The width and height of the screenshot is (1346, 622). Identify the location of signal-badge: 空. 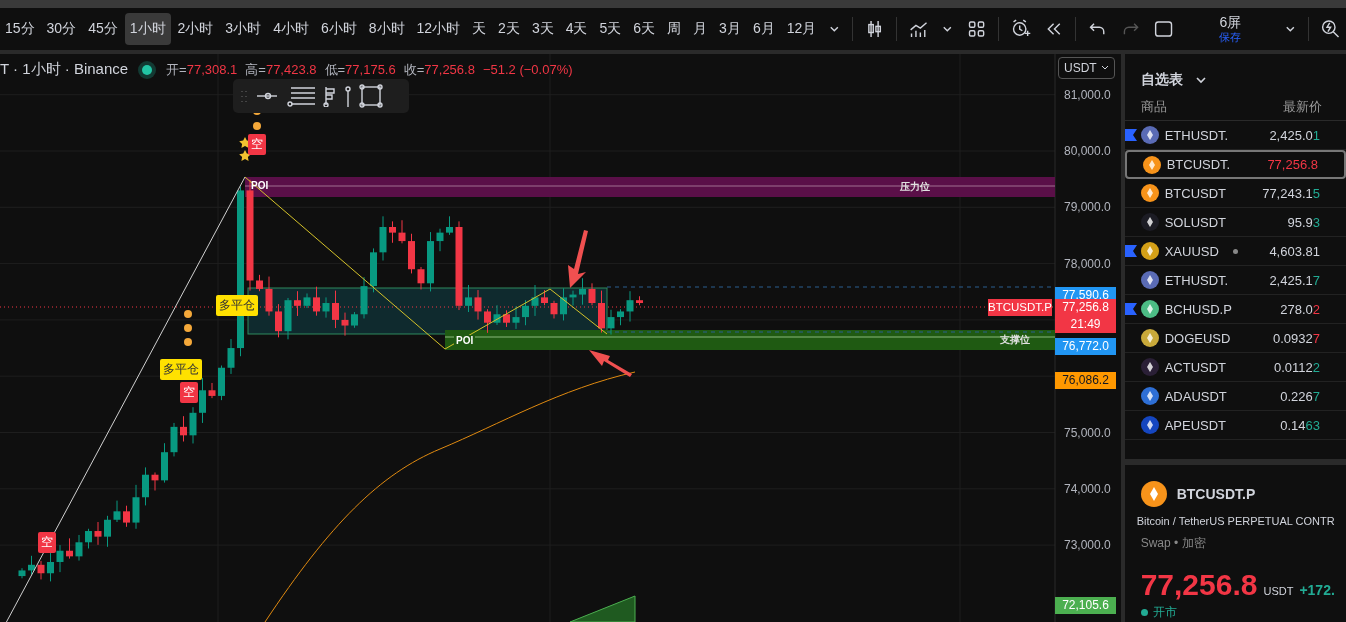
(47, 542).